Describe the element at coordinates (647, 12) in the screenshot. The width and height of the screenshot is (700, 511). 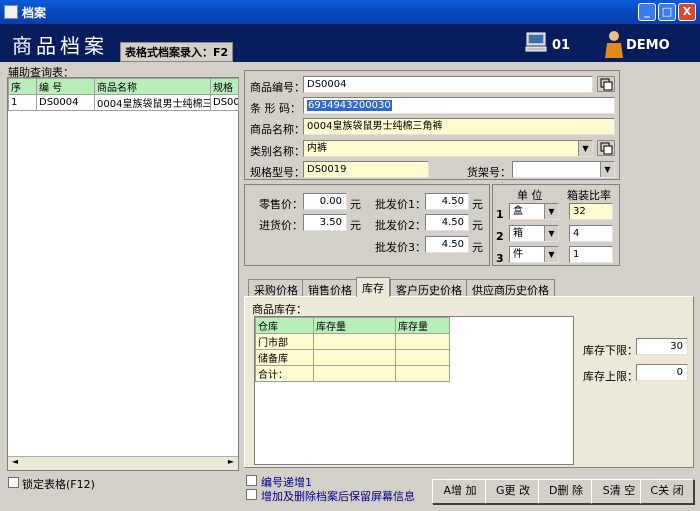
I see `minimize-button: _` at that location.